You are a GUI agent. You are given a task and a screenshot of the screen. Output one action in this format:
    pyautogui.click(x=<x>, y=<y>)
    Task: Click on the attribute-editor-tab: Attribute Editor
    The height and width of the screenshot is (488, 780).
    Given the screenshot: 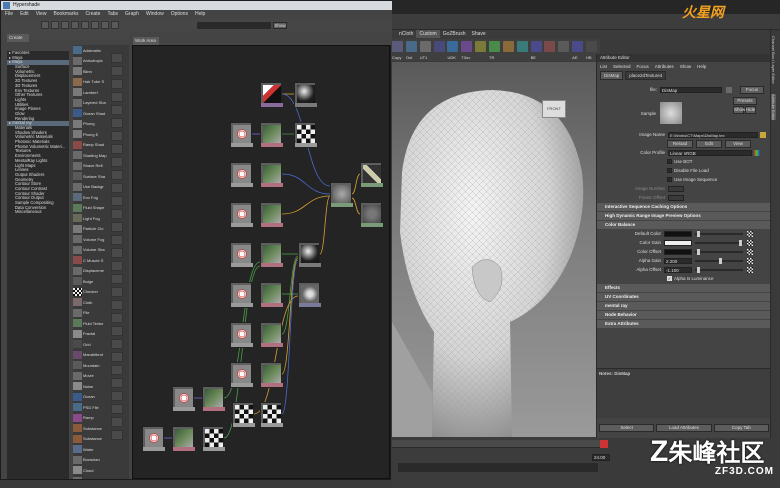 What is the action you would take?
    pyautogui.click(x=773, y=107)
    